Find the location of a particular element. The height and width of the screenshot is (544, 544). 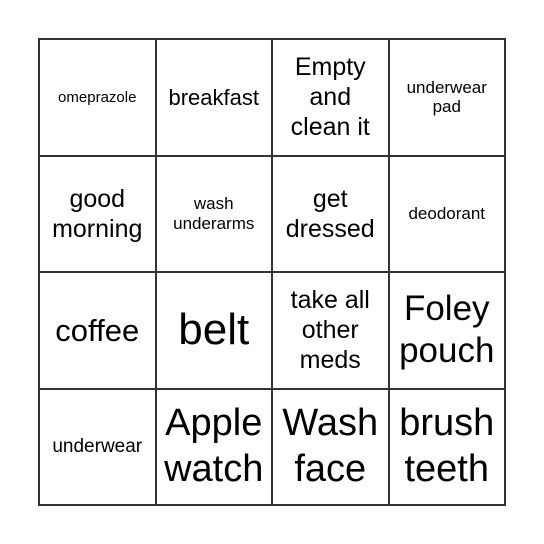

bingo-cell: get dressed is located at coordinates (330, 213).